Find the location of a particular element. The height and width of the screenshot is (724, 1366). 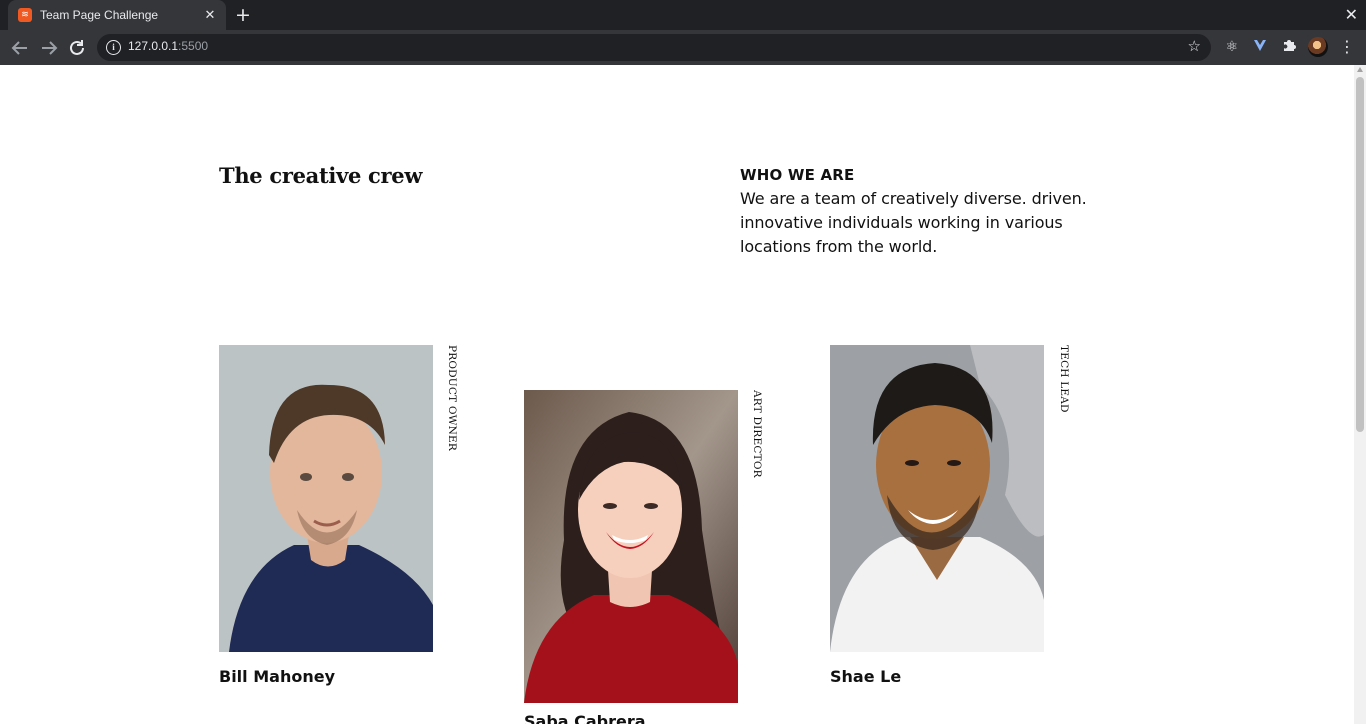

vue-devtools-icon is located at coordinates (1260, 47).